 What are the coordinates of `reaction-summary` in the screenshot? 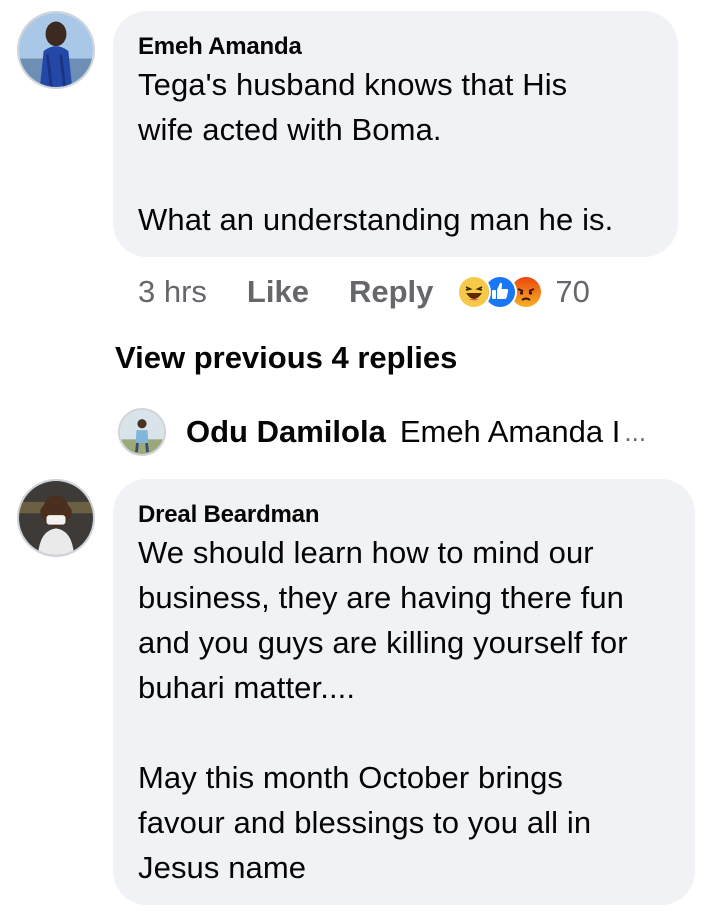 It's located at (500, 292).